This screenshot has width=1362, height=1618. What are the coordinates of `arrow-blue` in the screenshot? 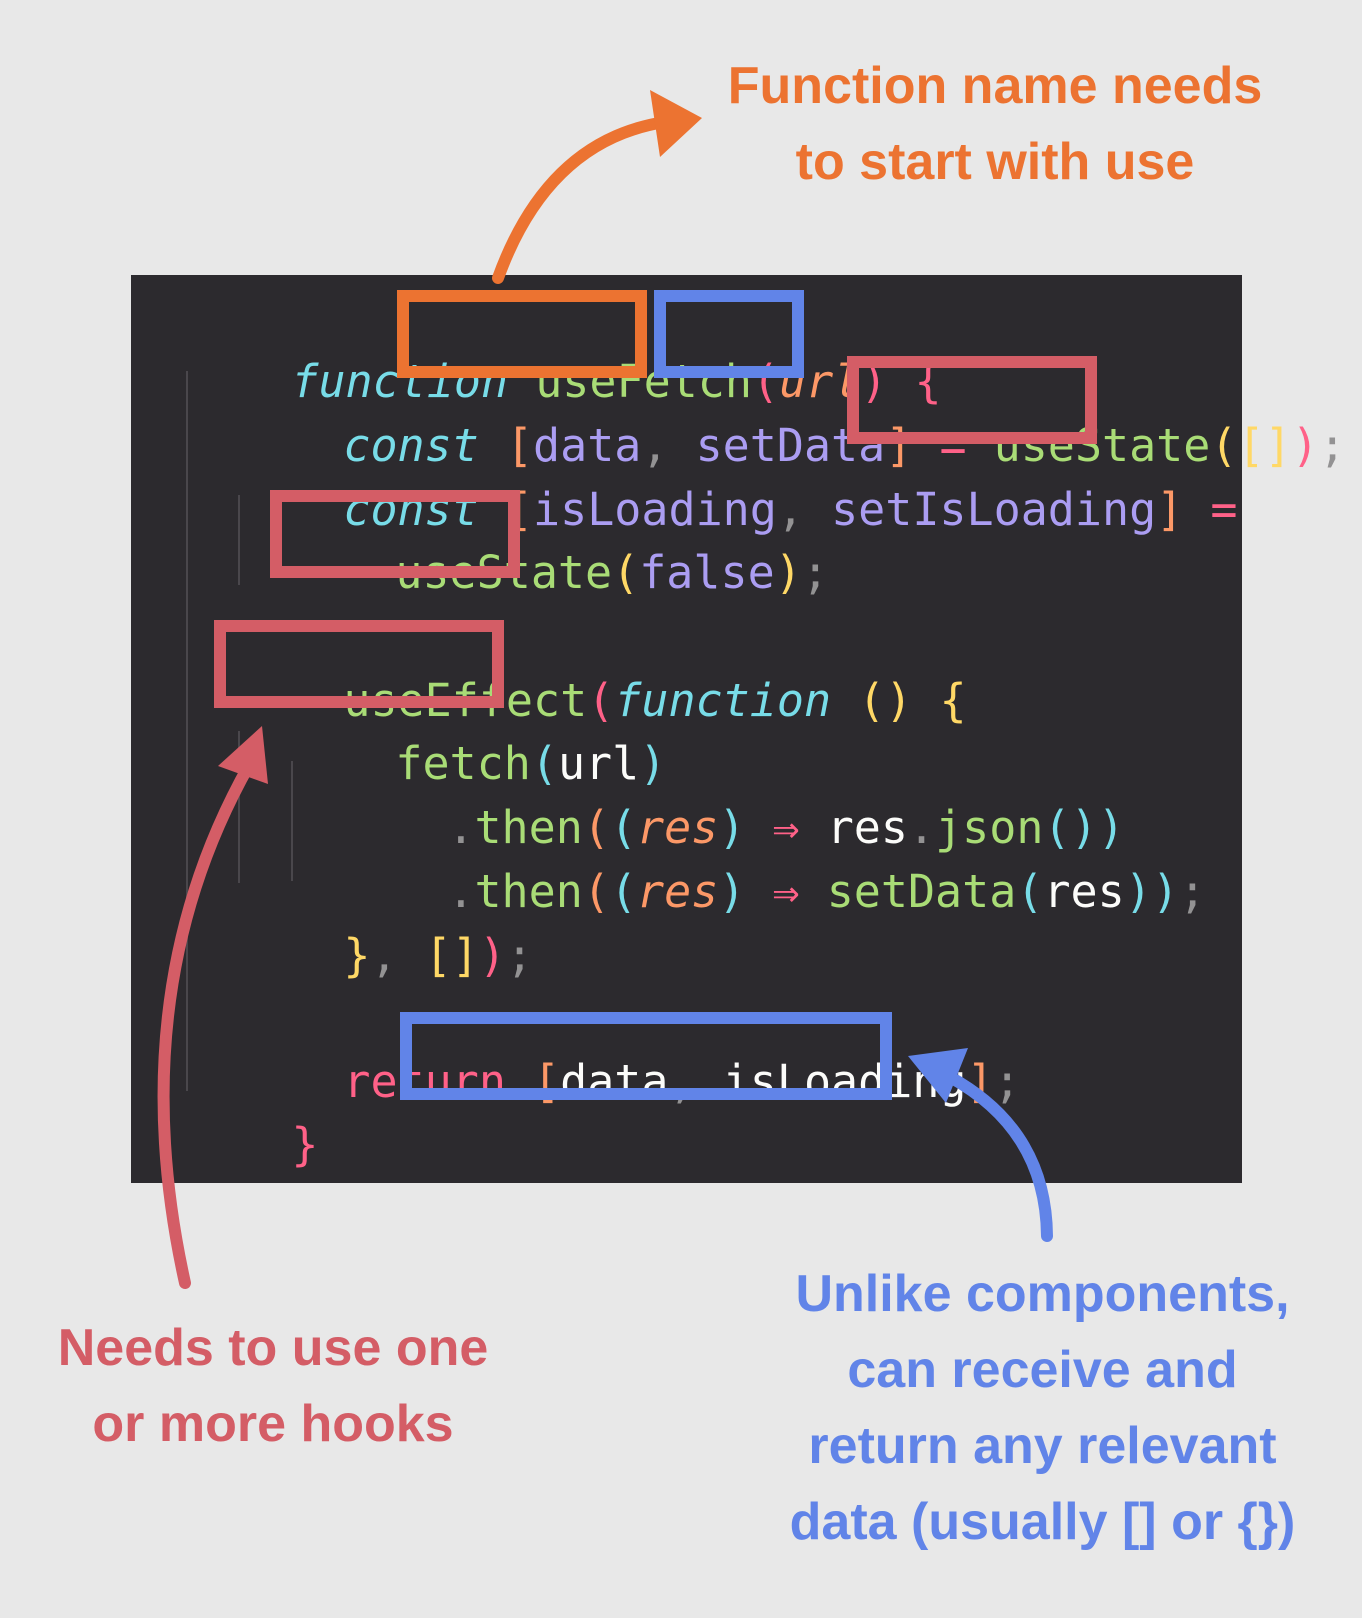 It's located at (980, 1145).